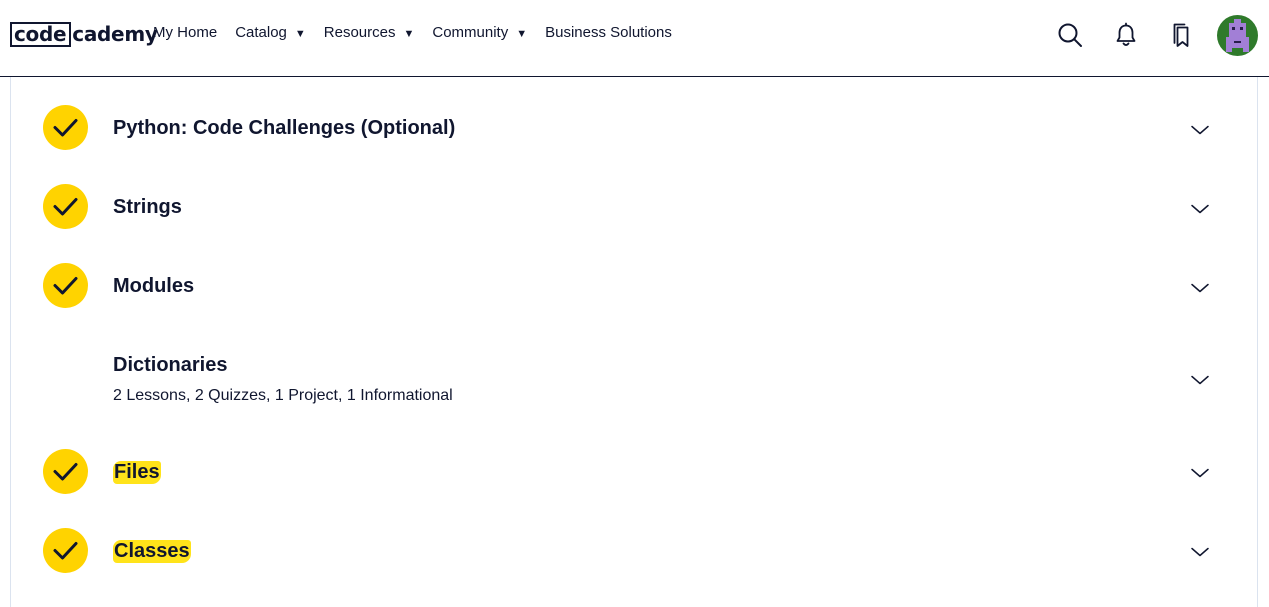 This screenshot has height=607, width=1269. What do you see at coordinates (170, 365) in the screenshot?
I see `module-title: Dictionaries` at bounding box center [170, 365].